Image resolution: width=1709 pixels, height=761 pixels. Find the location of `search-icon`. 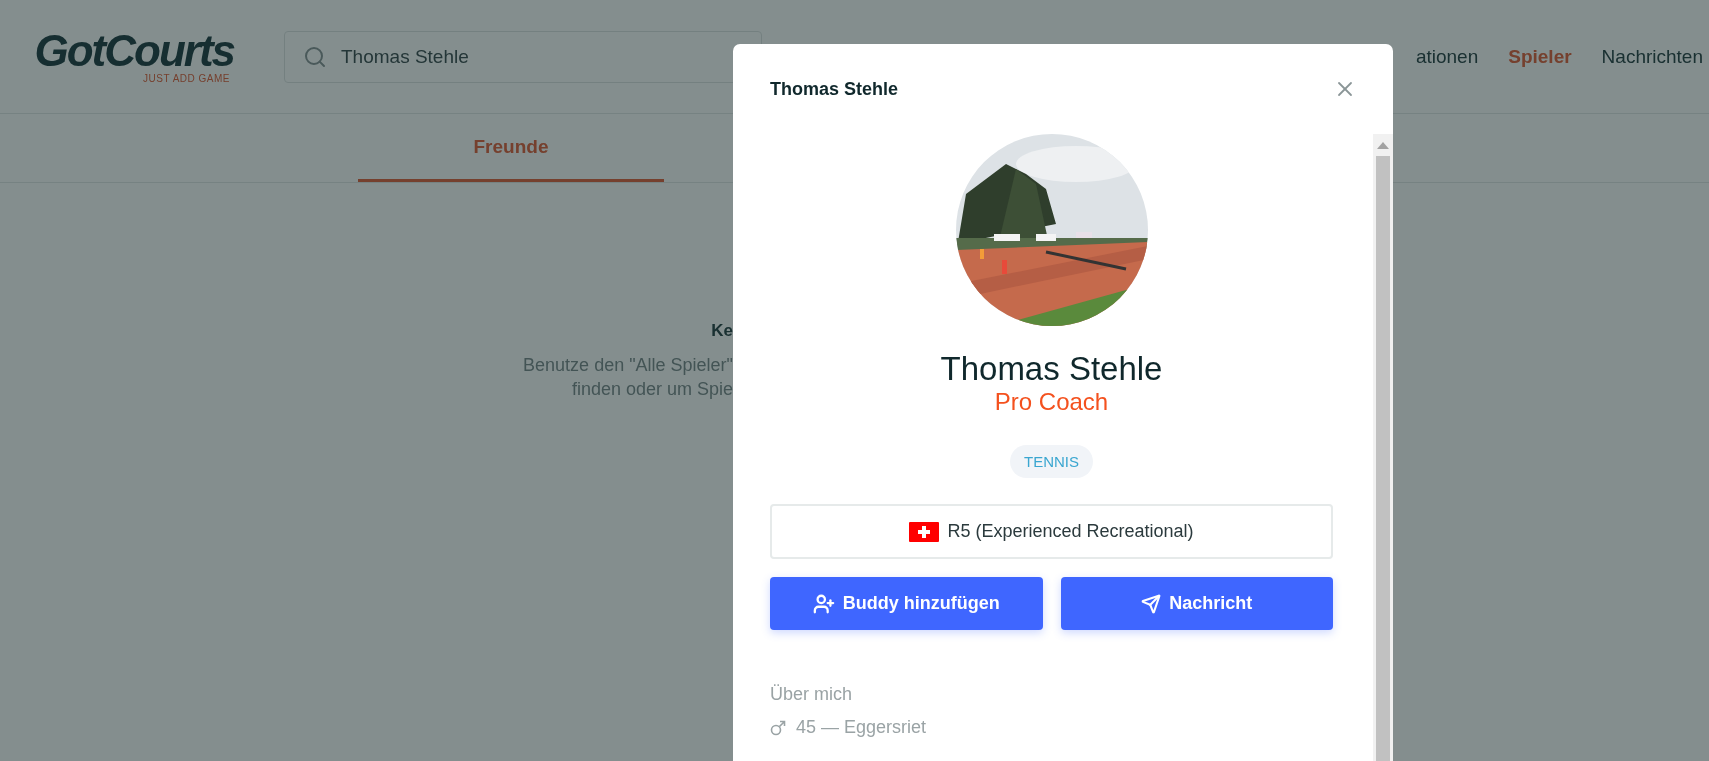

search-icon is located at coordinates (315, 56).